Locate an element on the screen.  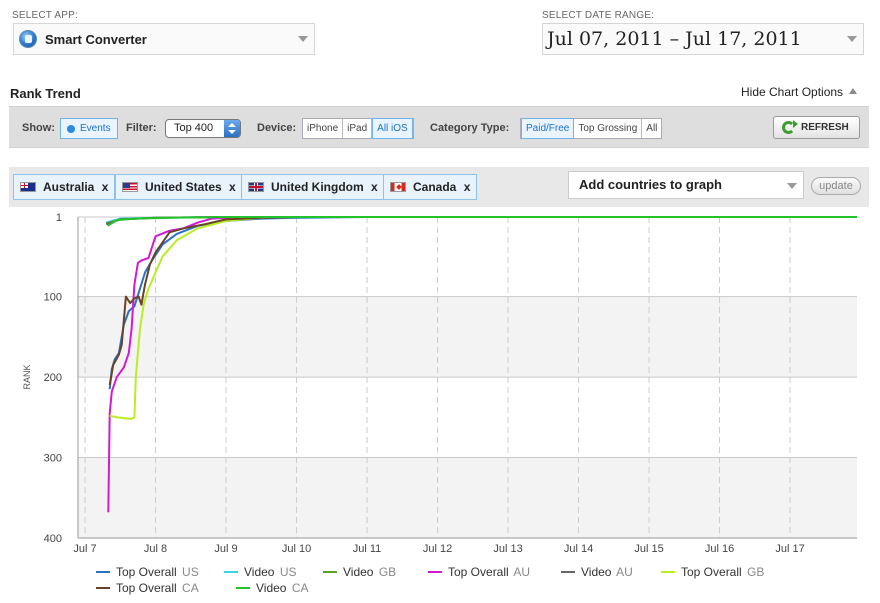
country-chip-united-kingdom: United Kingdom x is located at coordinates (313, 187).